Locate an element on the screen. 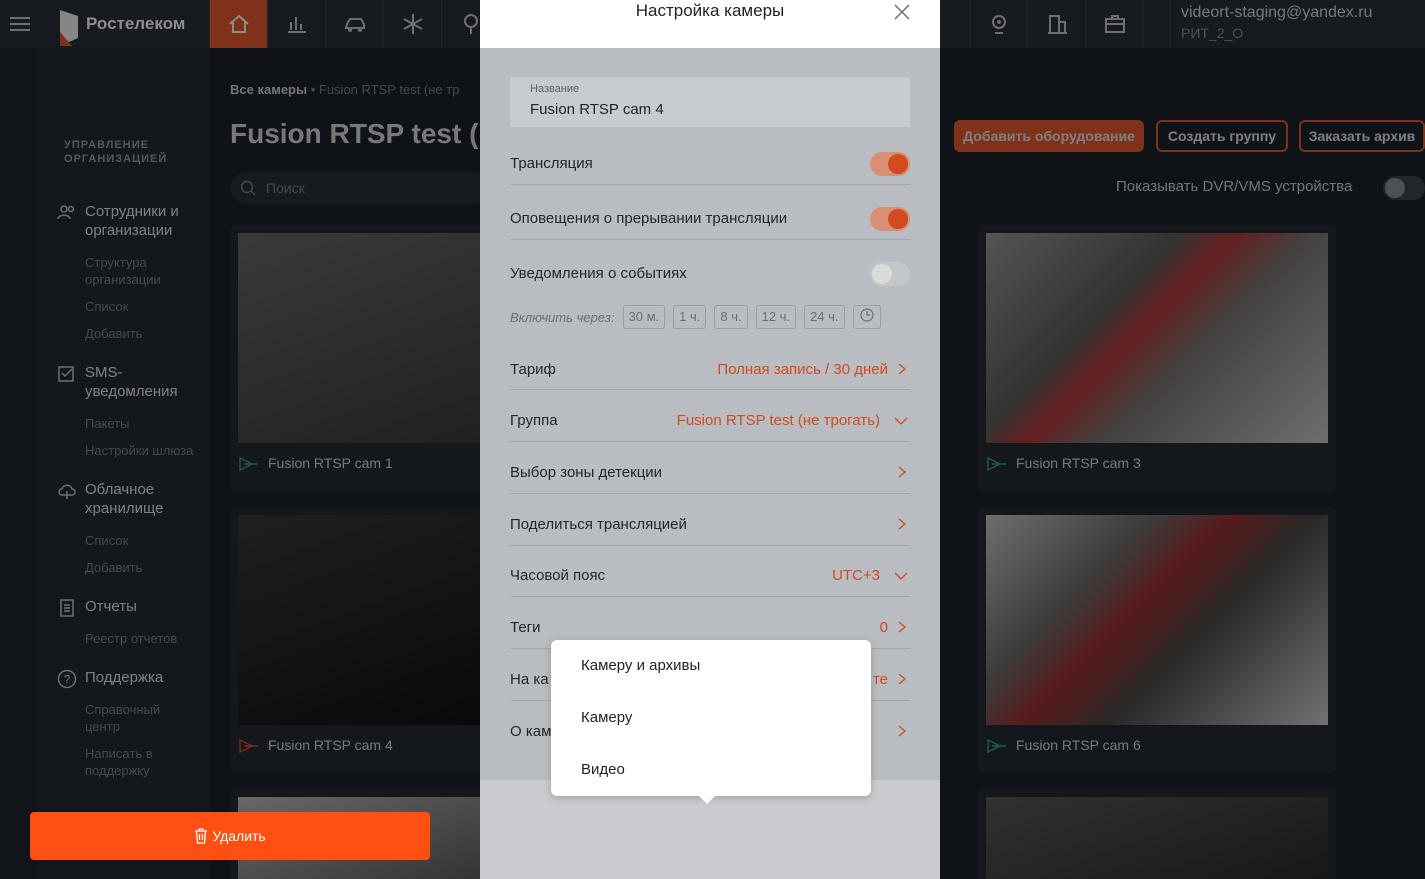 The height and width of the screenshot is (879, 1425). share-stream-label: Поделиться трансляцией is located at coordinates (598, 524).